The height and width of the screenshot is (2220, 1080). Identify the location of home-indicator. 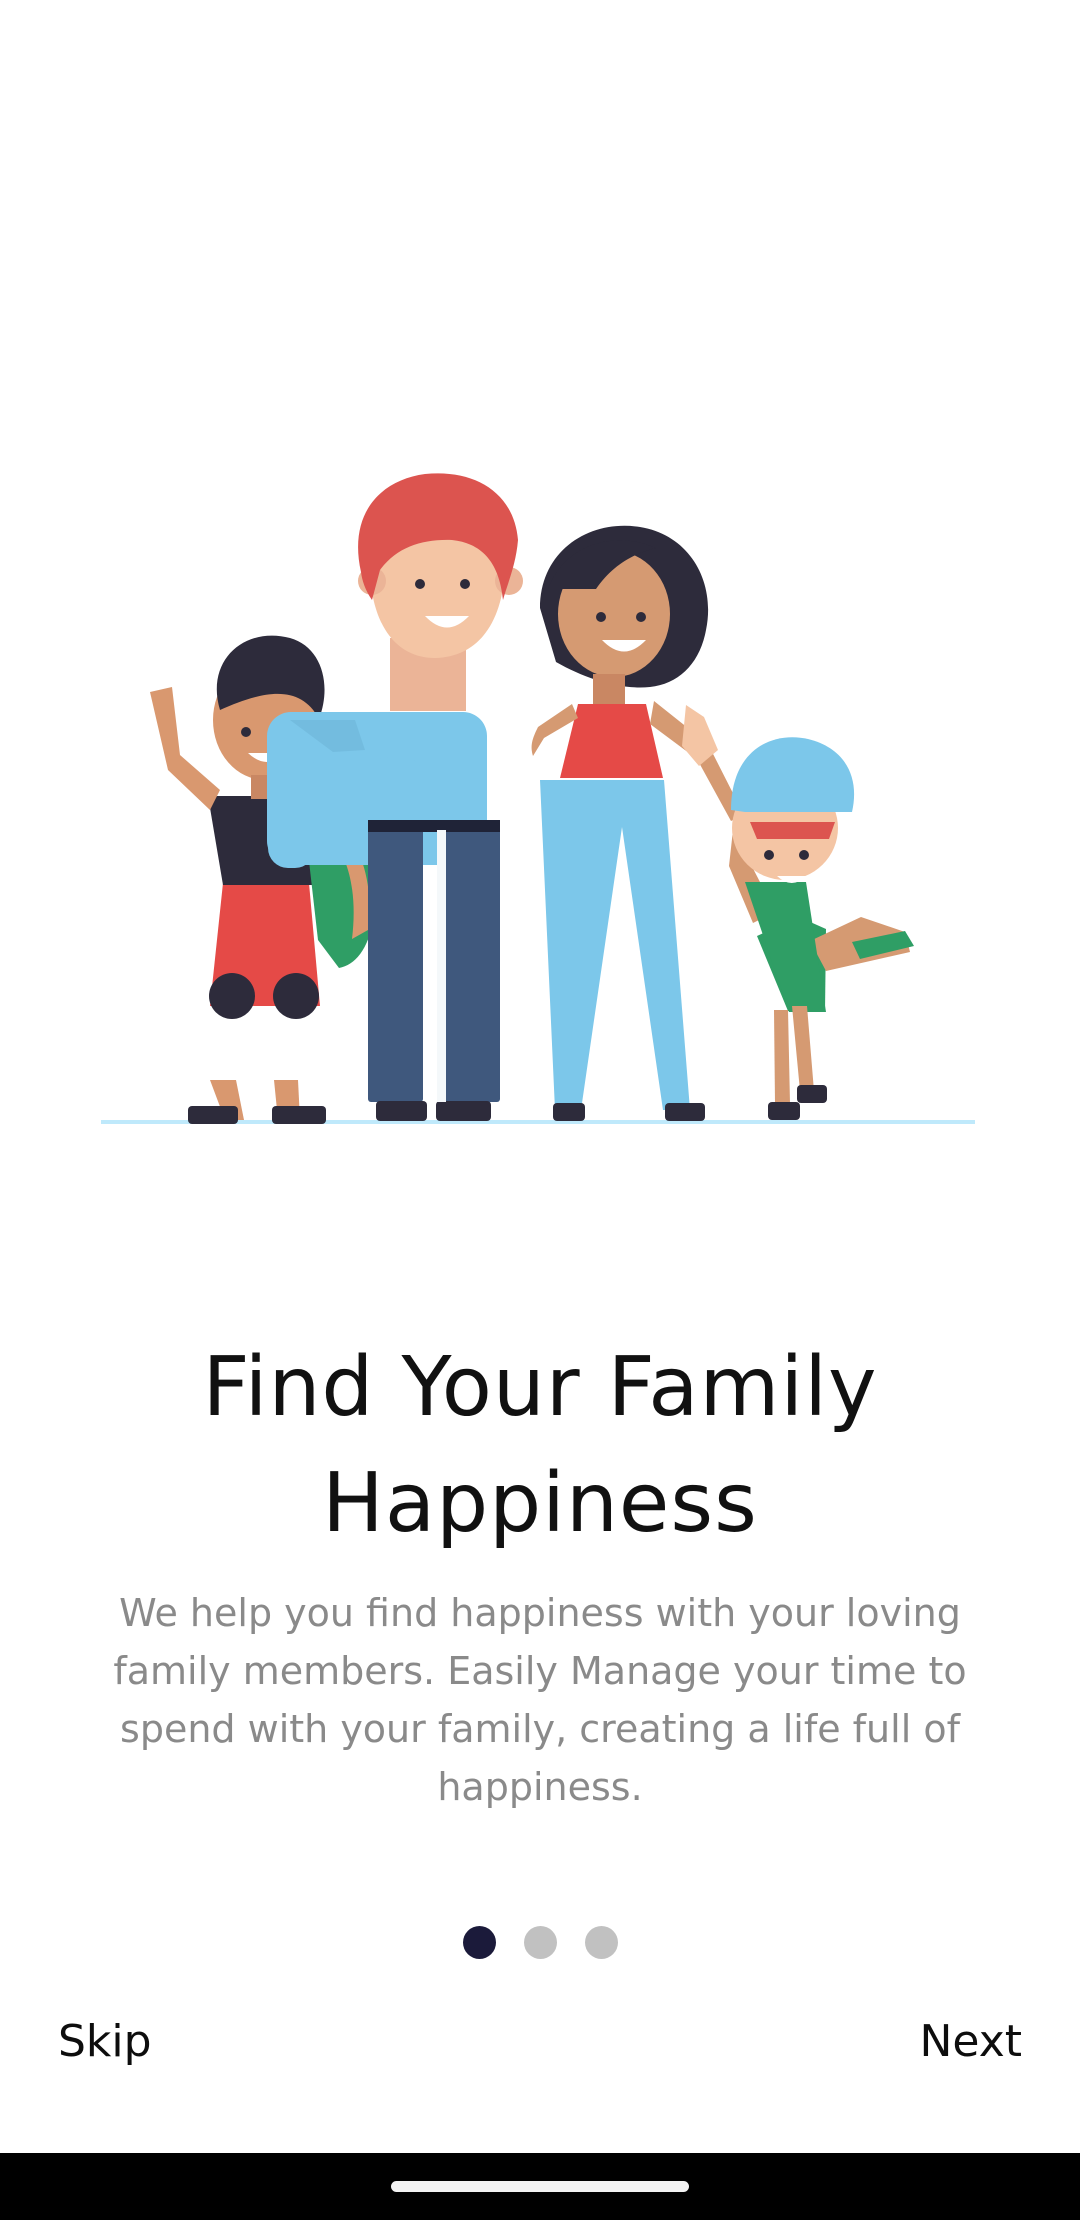
(540, 2186).